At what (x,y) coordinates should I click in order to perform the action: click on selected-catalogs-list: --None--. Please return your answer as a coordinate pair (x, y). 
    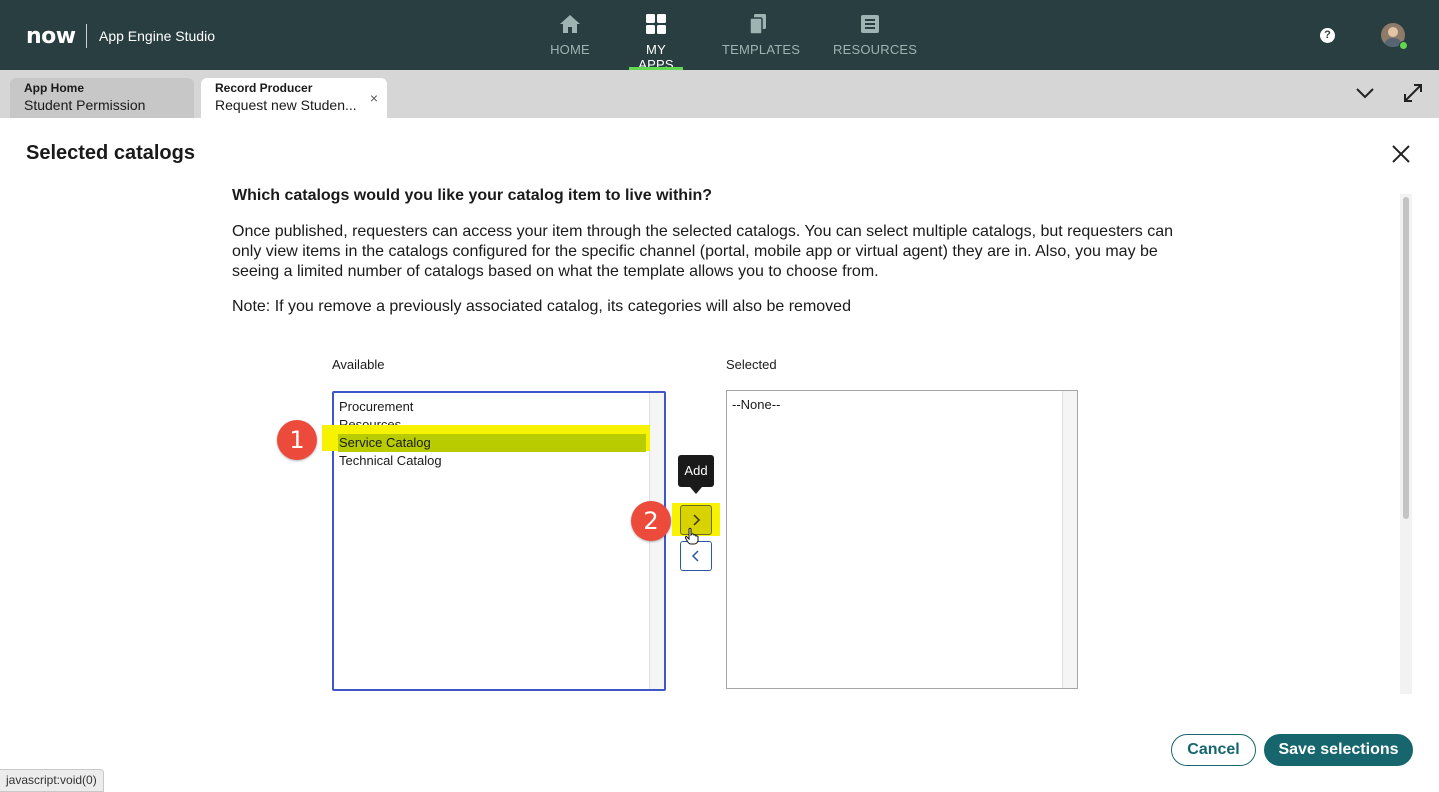
    Looking at the image, I should click on (902, 539).